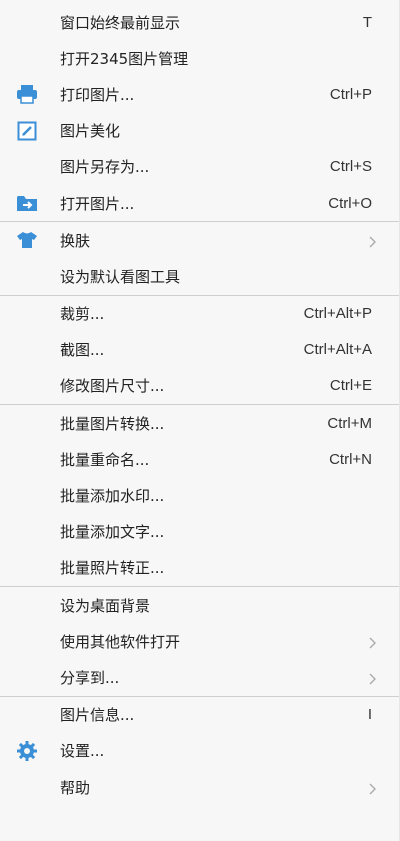 This screenshot has height=841, width=400. What do you see at coordinates (199, 276) in the screenshot?
I see `menu-item-set-default-viewer: 设为默认看图工具` at bounding box center [199, 276].